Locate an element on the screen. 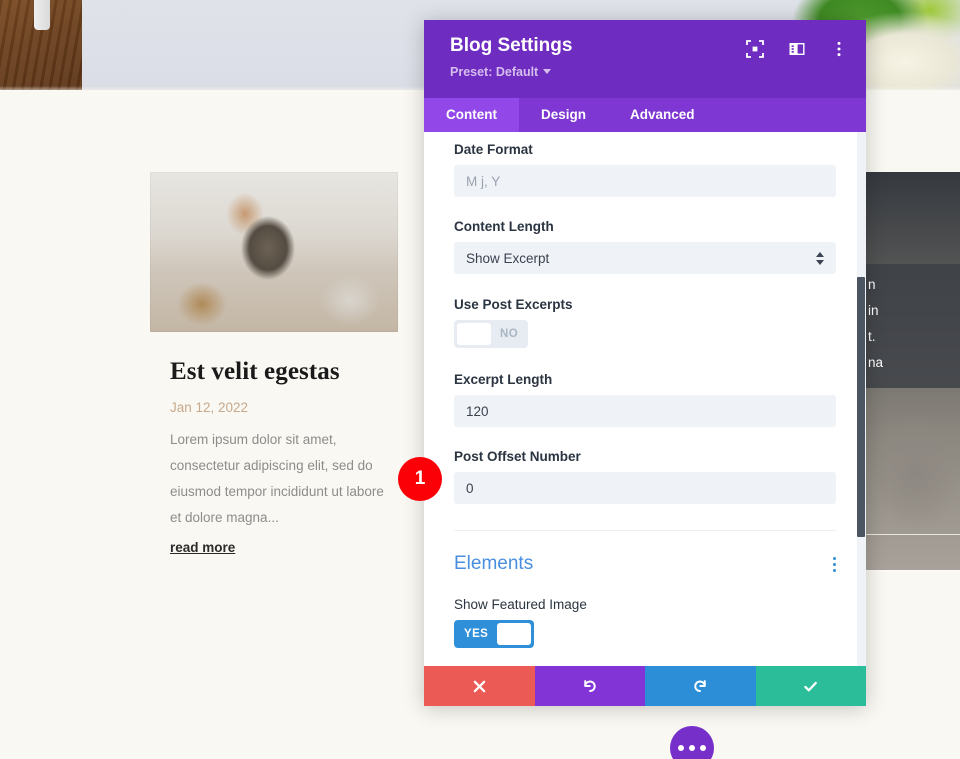 This screenshot has width=960, height=759. field-label: Date Format is located at coordinates (493, 149).